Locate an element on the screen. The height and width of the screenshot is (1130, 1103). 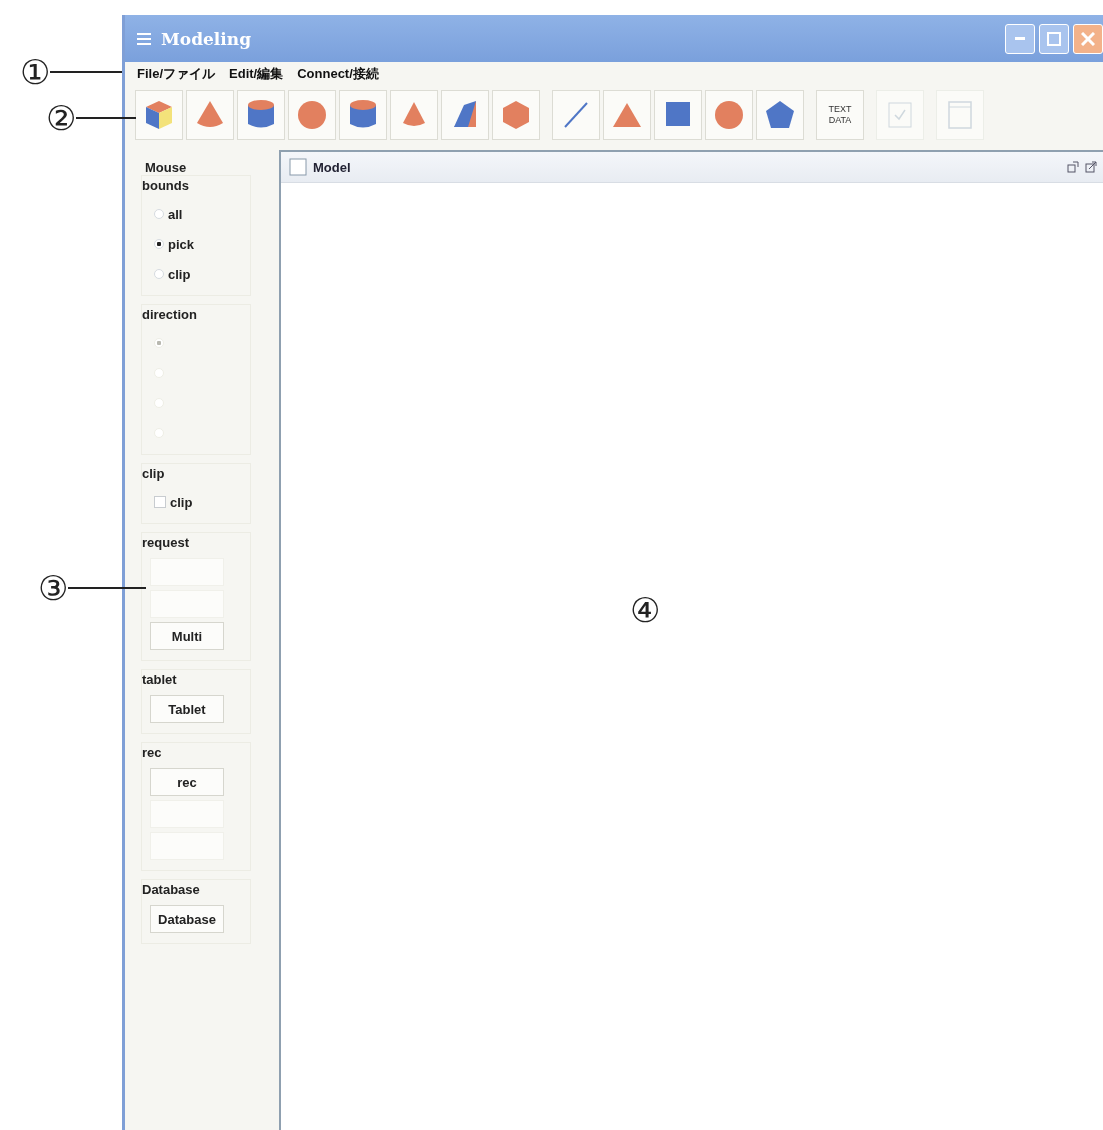
panel-heading: Mouse is located at coordinates (166, 167).